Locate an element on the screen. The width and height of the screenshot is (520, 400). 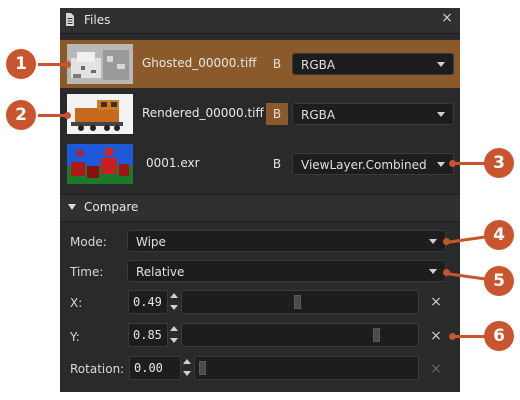
mode-dropdown: Wipe is located at coordinates (286, 241).